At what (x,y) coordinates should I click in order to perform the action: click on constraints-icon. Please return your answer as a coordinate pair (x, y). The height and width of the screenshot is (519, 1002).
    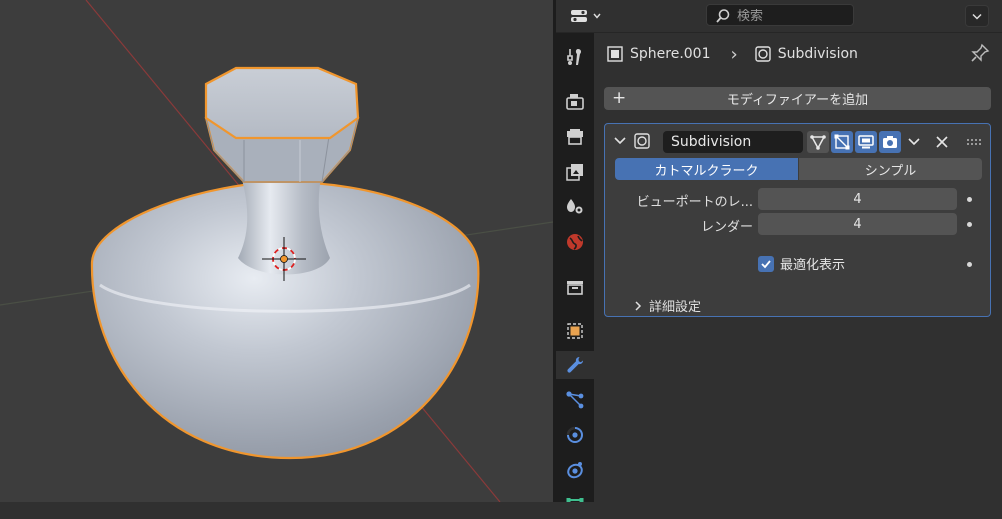
    Looking at the image, I should click on (575, 470).